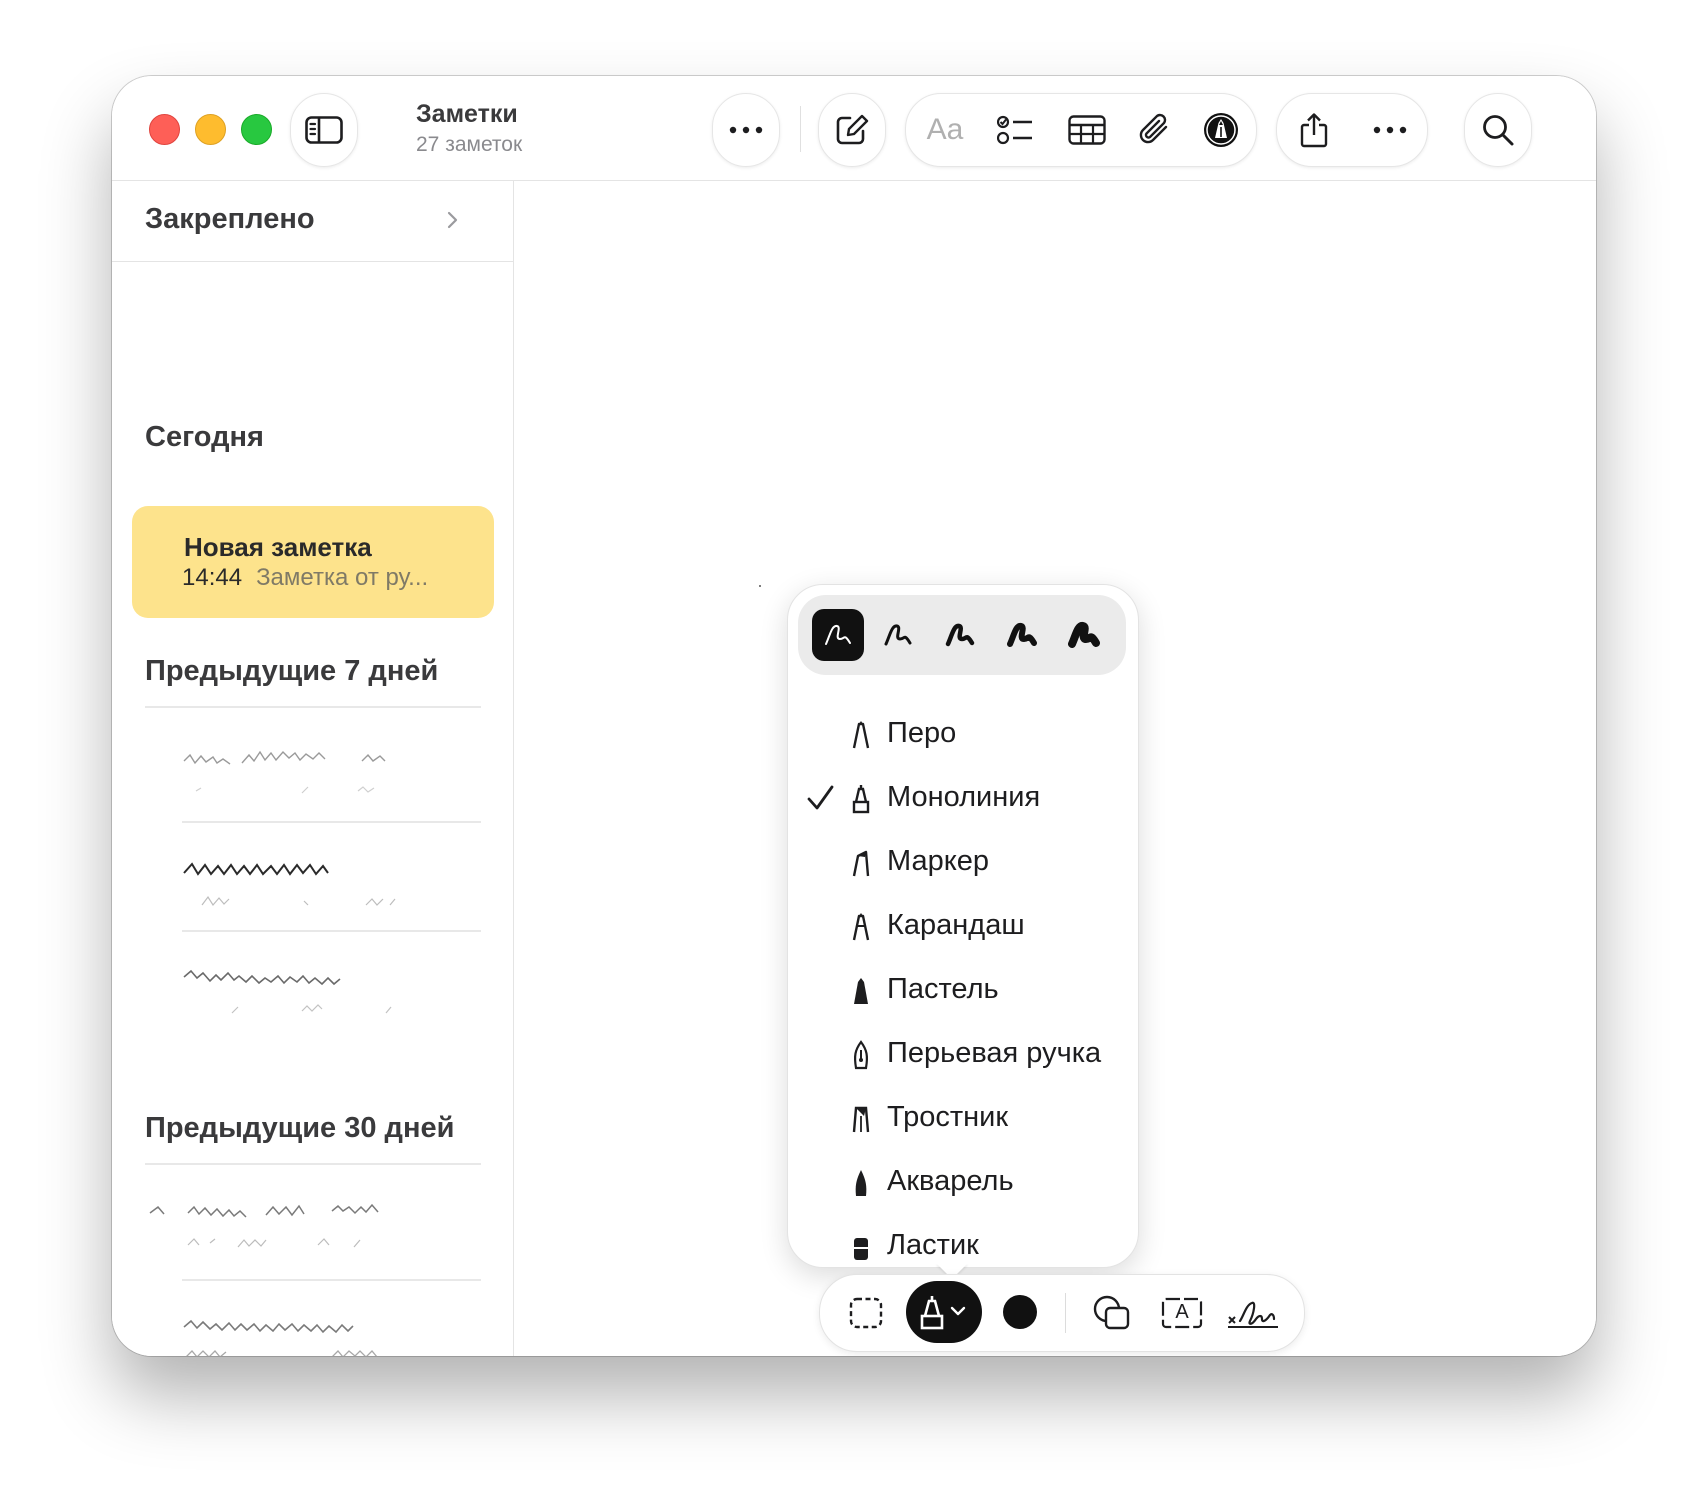 This screenshot has height=1504, width=1708. I want to click on menu-label: Перьевая ручка, so click(994, 1053).